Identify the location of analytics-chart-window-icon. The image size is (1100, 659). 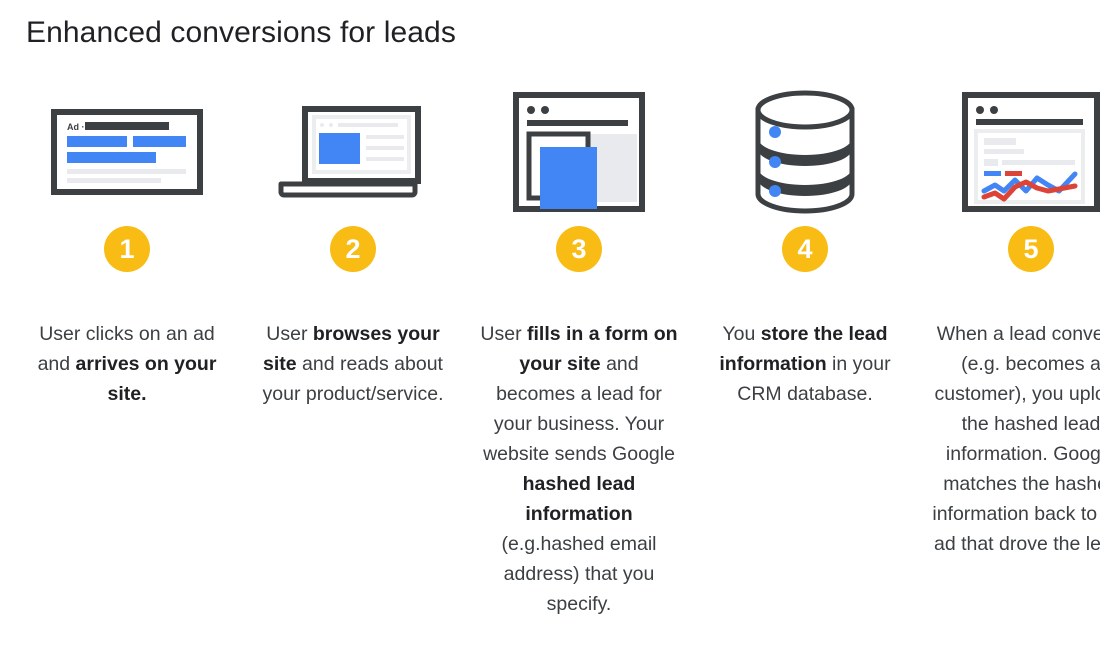
(1031, 152).